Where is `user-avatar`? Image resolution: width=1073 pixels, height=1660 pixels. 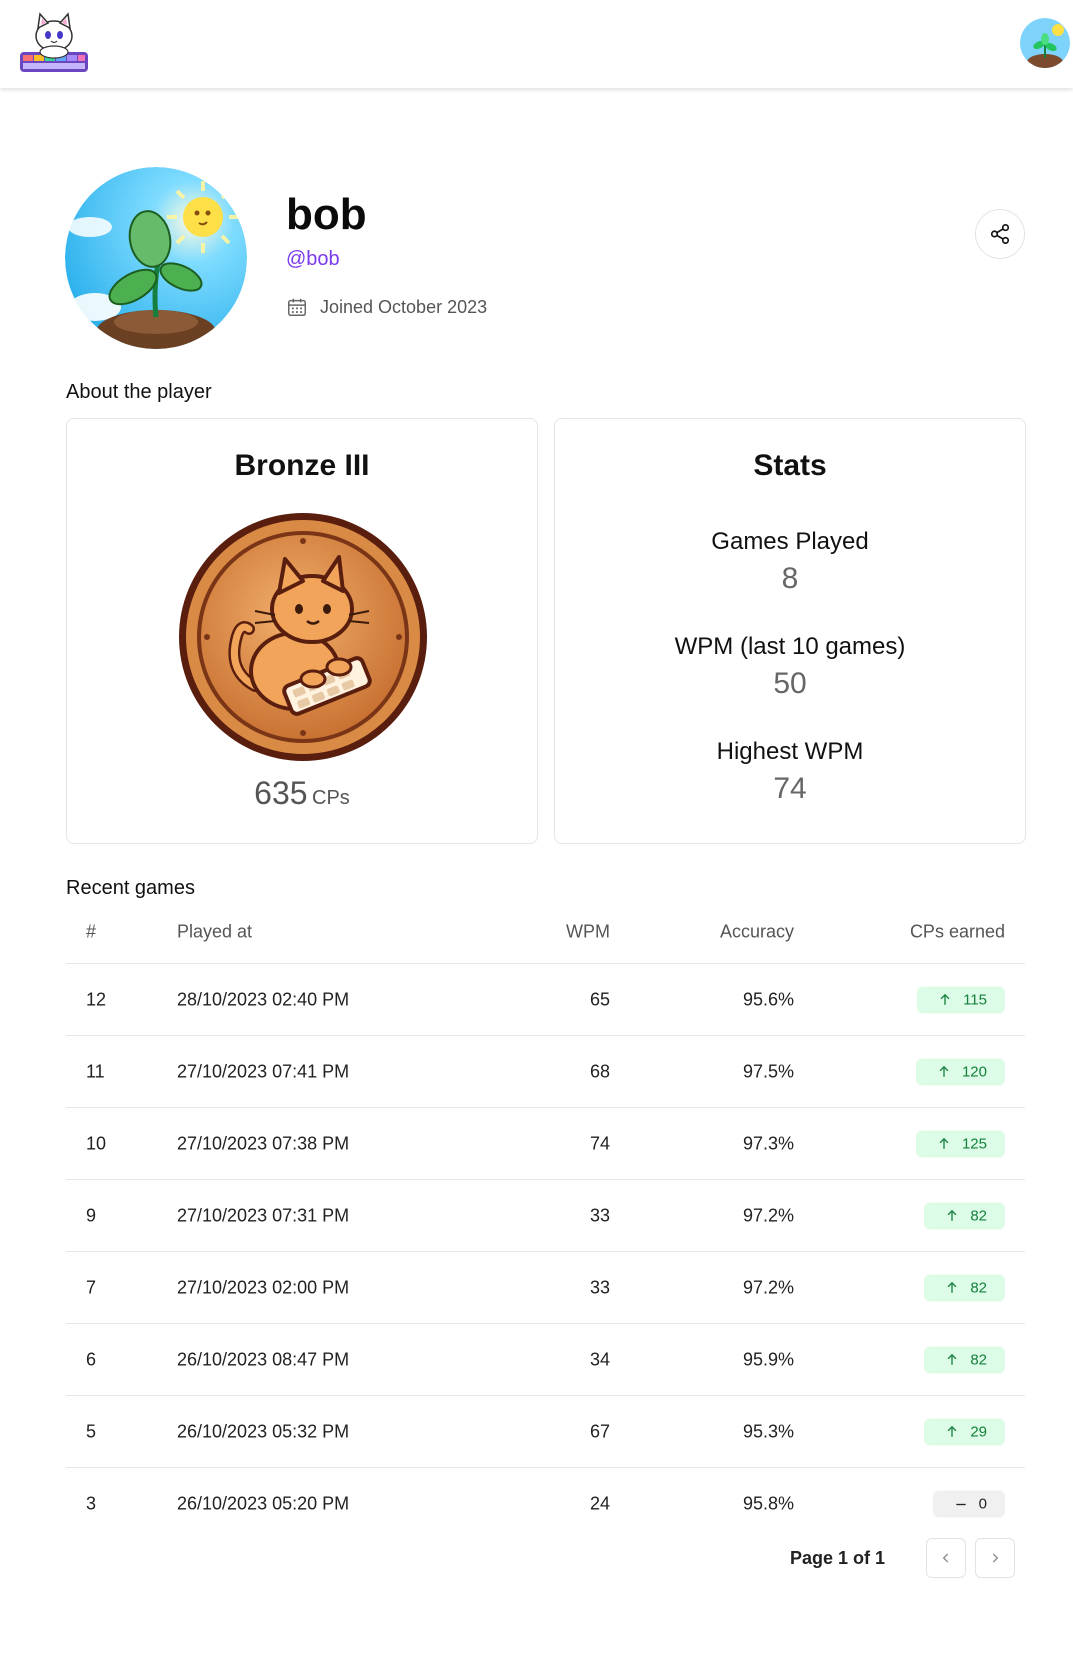 user-avatar is located at coordinates (1045, 43).